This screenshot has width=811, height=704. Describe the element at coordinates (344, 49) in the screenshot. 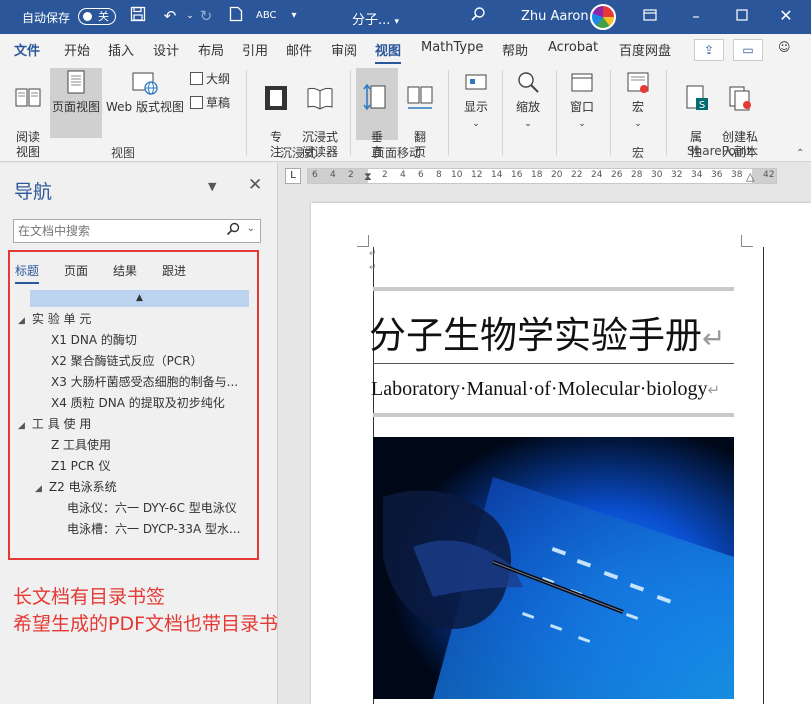

I see `tab-review: 审阅` at that location.